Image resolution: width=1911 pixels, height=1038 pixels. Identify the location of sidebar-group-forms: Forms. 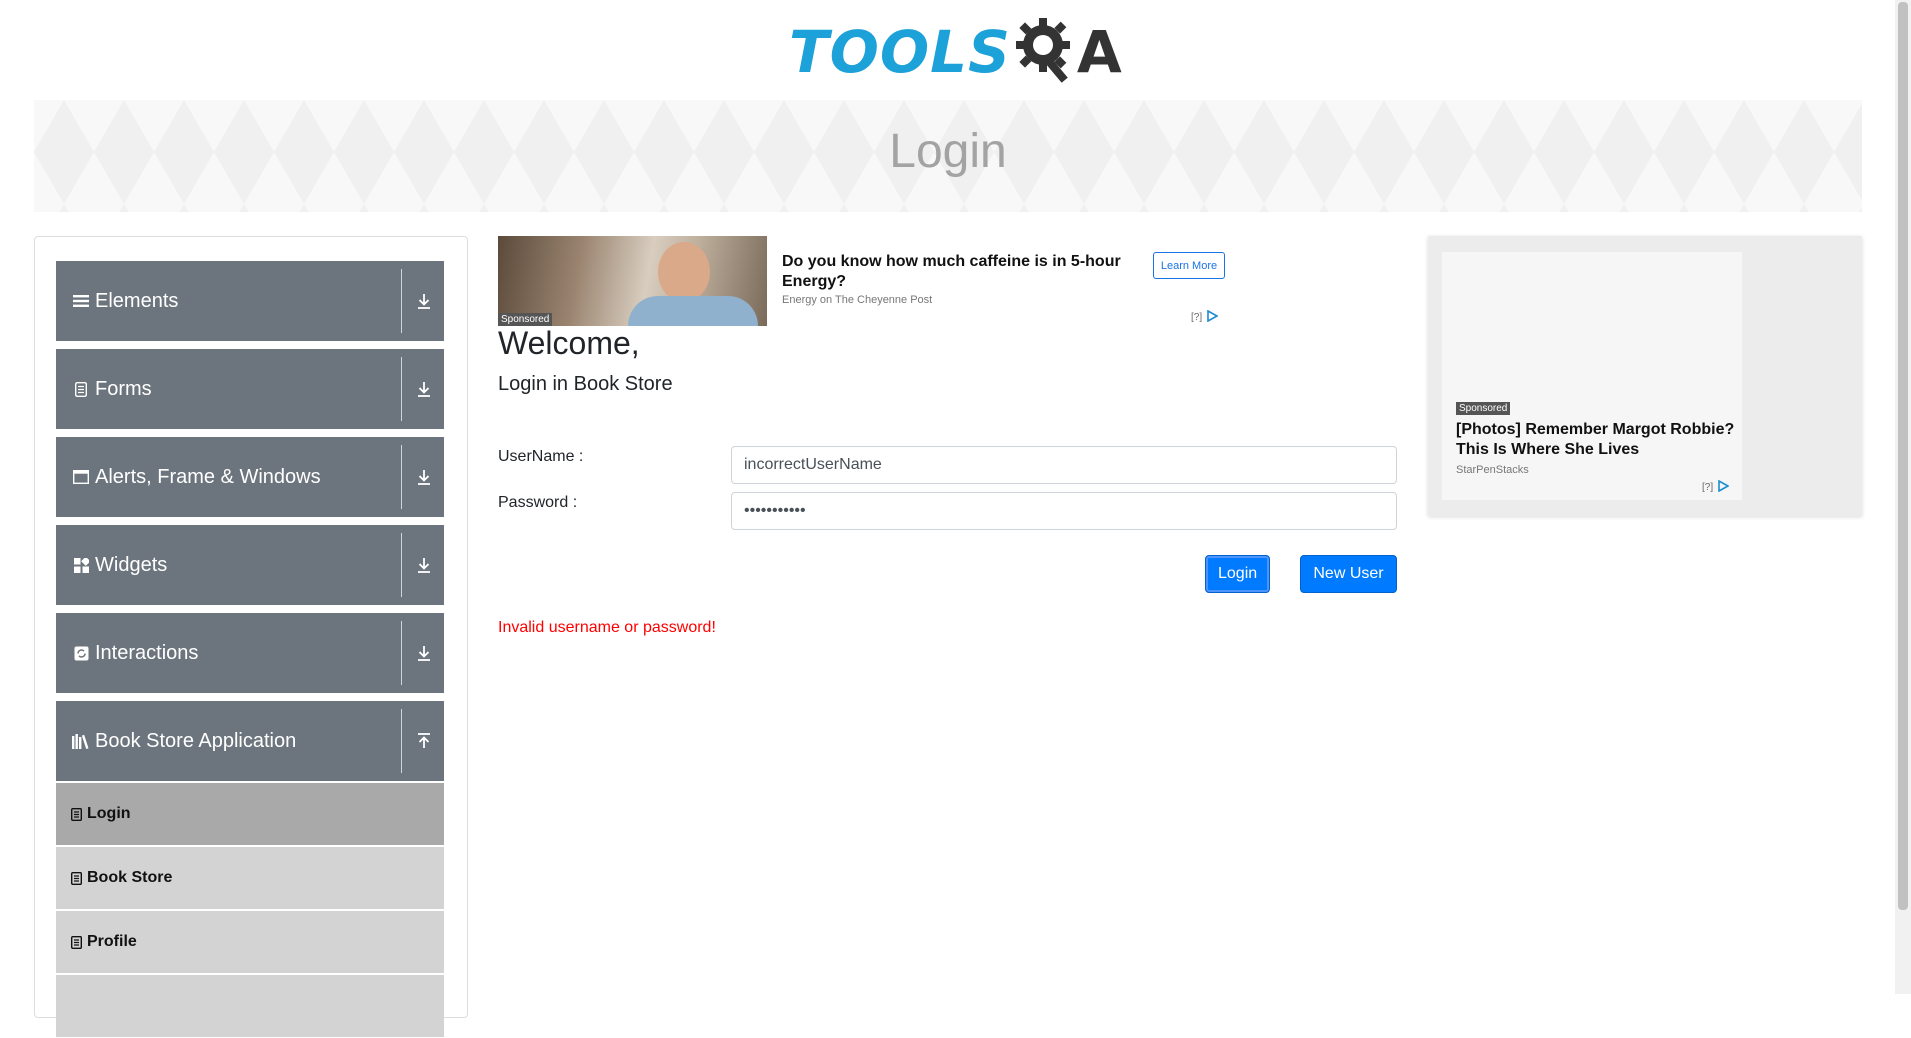
(250, 389).